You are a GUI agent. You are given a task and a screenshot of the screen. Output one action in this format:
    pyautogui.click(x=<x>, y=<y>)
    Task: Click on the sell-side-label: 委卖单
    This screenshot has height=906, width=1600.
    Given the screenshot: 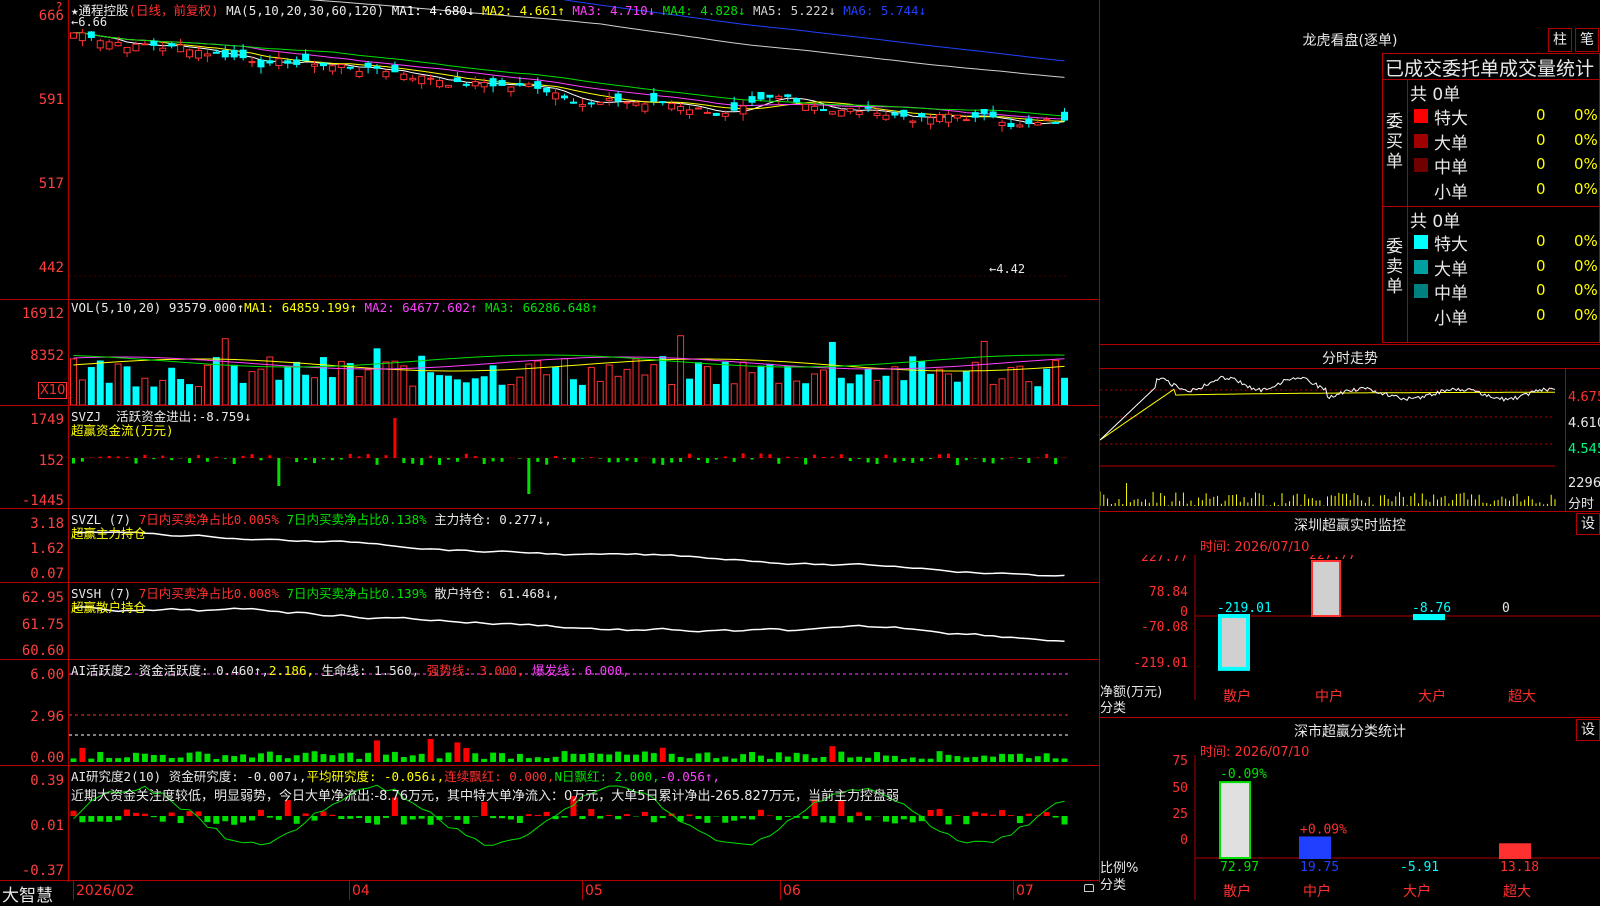 What is the action you would take?
    pyautogui.click(x=1395, y=267)
    